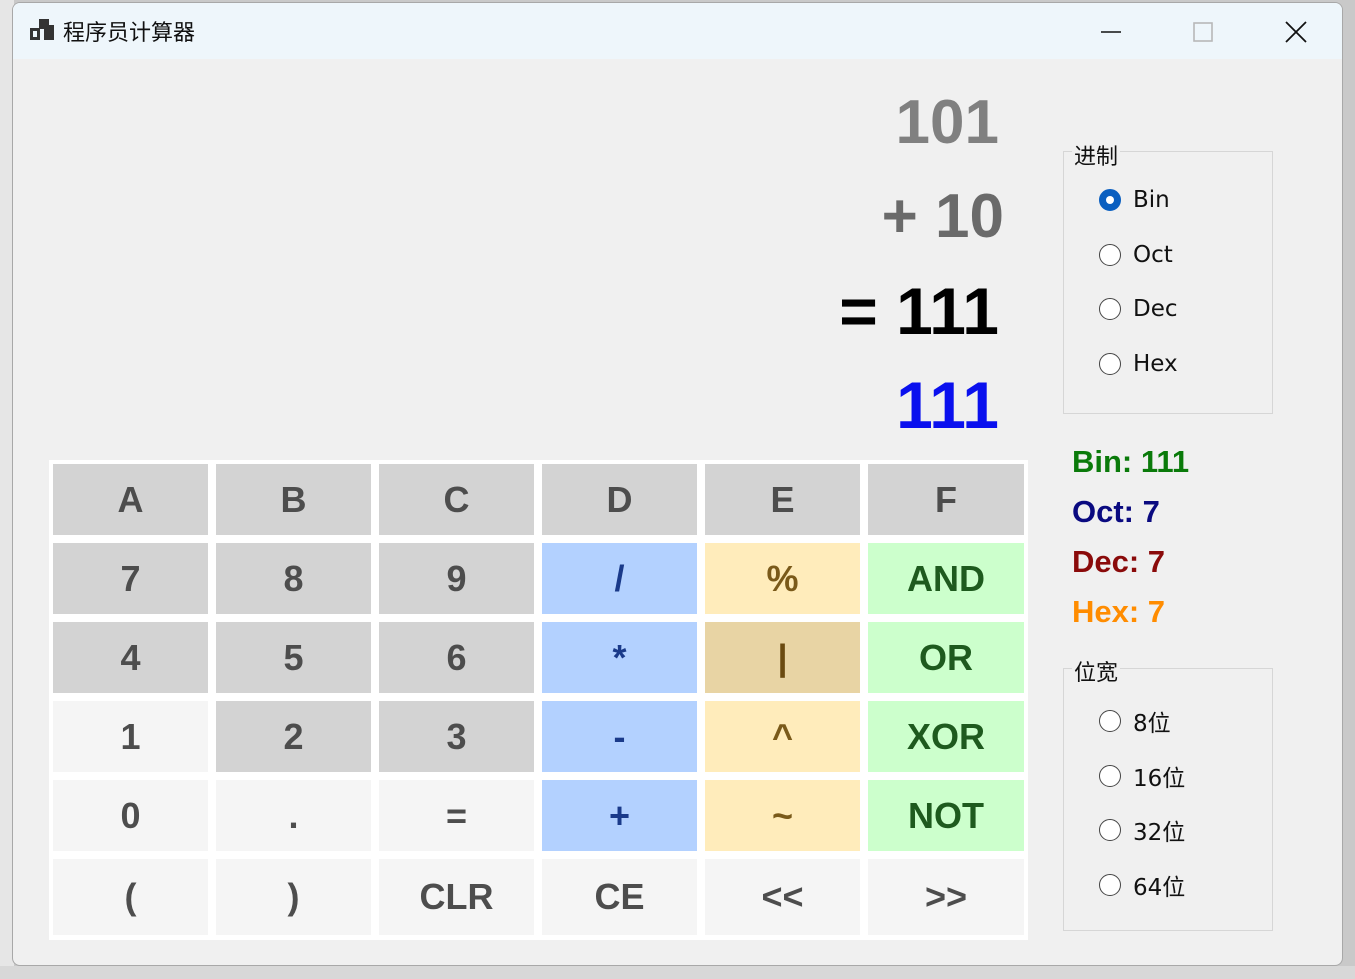  Describe the element at coordinates (1155, 363) in the screenshot. I see `radix-option-label: Hex` at that location.